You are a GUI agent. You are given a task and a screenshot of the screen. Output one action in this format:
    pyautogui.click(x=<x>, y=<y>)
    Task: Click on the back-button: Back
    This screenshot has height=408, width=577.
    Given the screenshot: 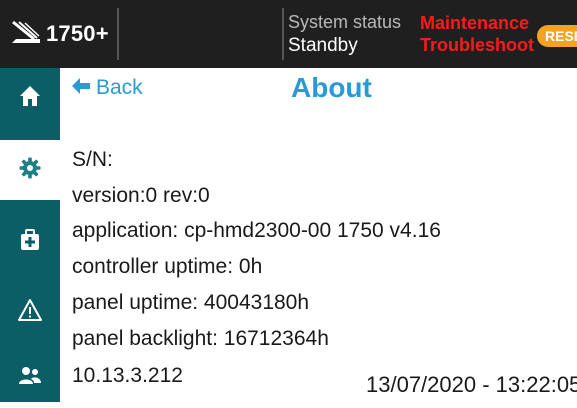 What is the action you would take?
    pyautogui.click(x=107, y=88)
    